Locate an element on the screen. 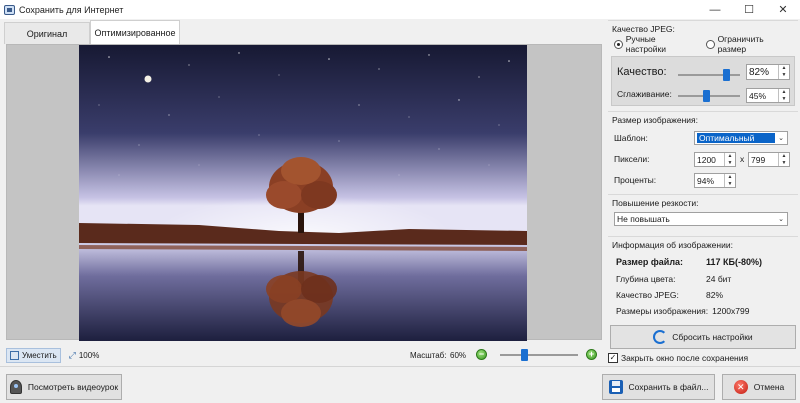 Image resolution: width=800 pixels, height=403 pixels. height-value: 799 is located at coordinates (758, 159).